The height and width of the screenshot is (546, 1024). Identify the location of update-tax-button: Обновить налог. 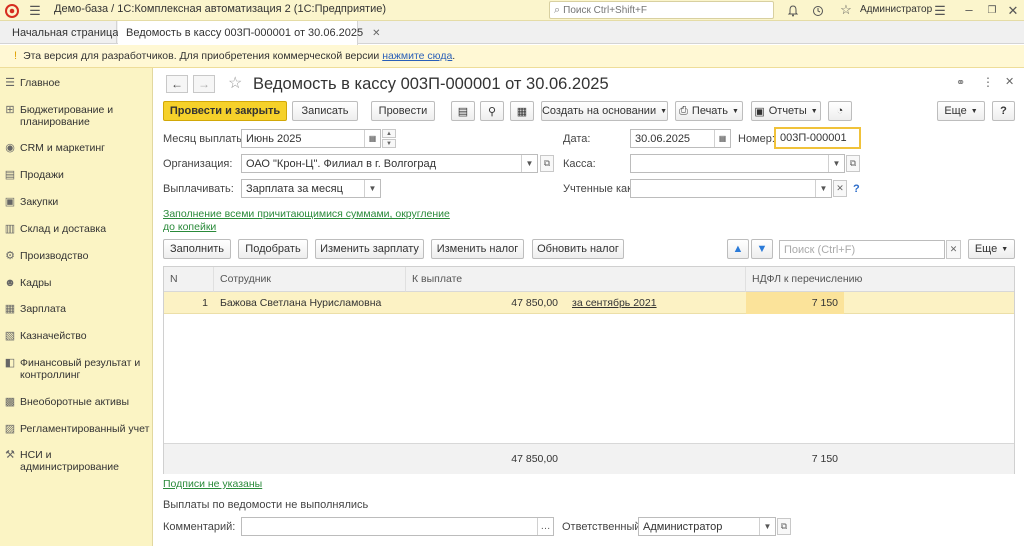
(578, 249).